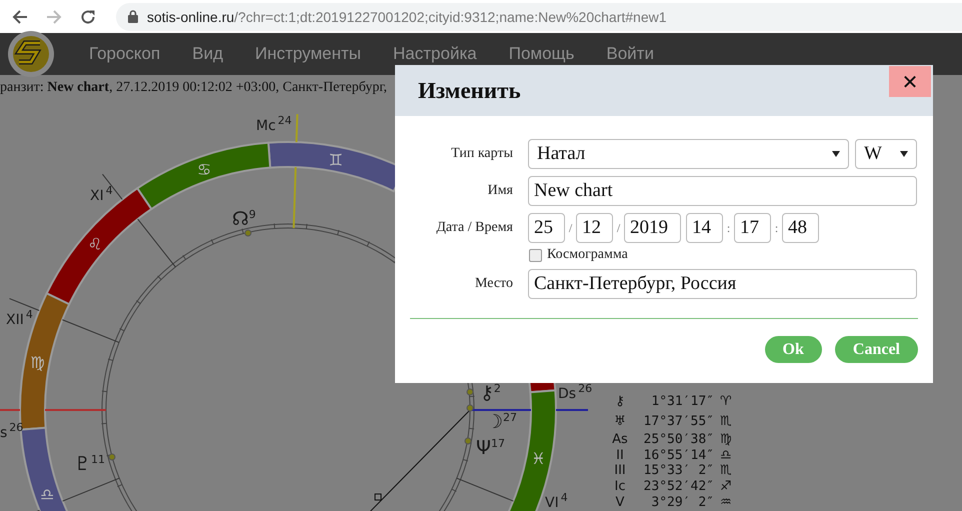 The width and height of the screenshot is (962, 511). I want to click on position-value: 15°33′ 2″, so click(679, 470).